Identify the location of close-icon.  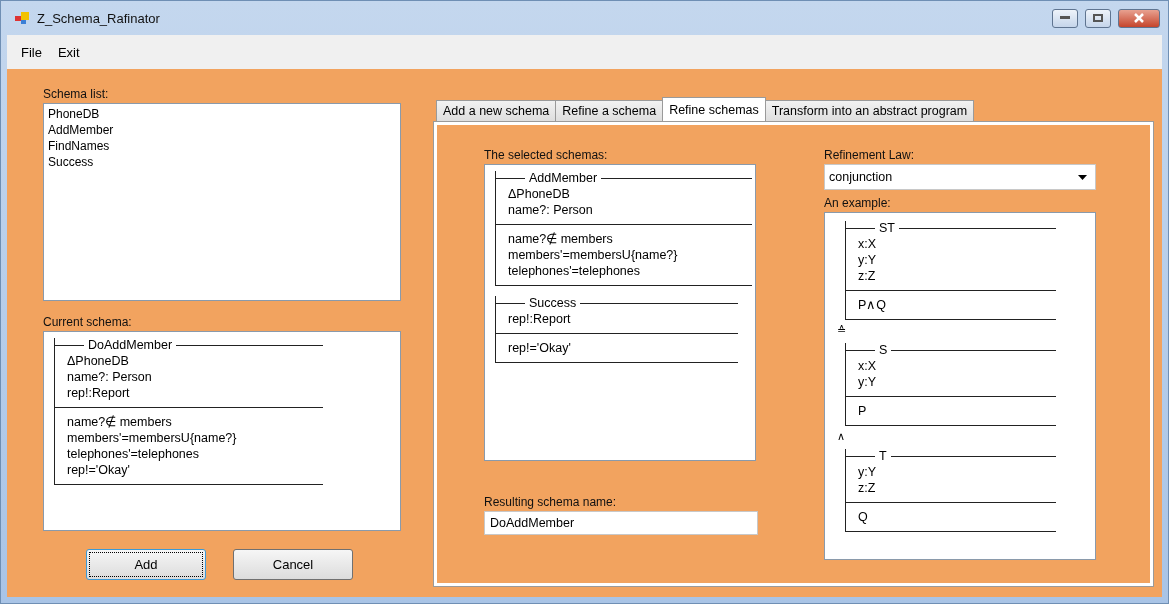
(1139, 18).